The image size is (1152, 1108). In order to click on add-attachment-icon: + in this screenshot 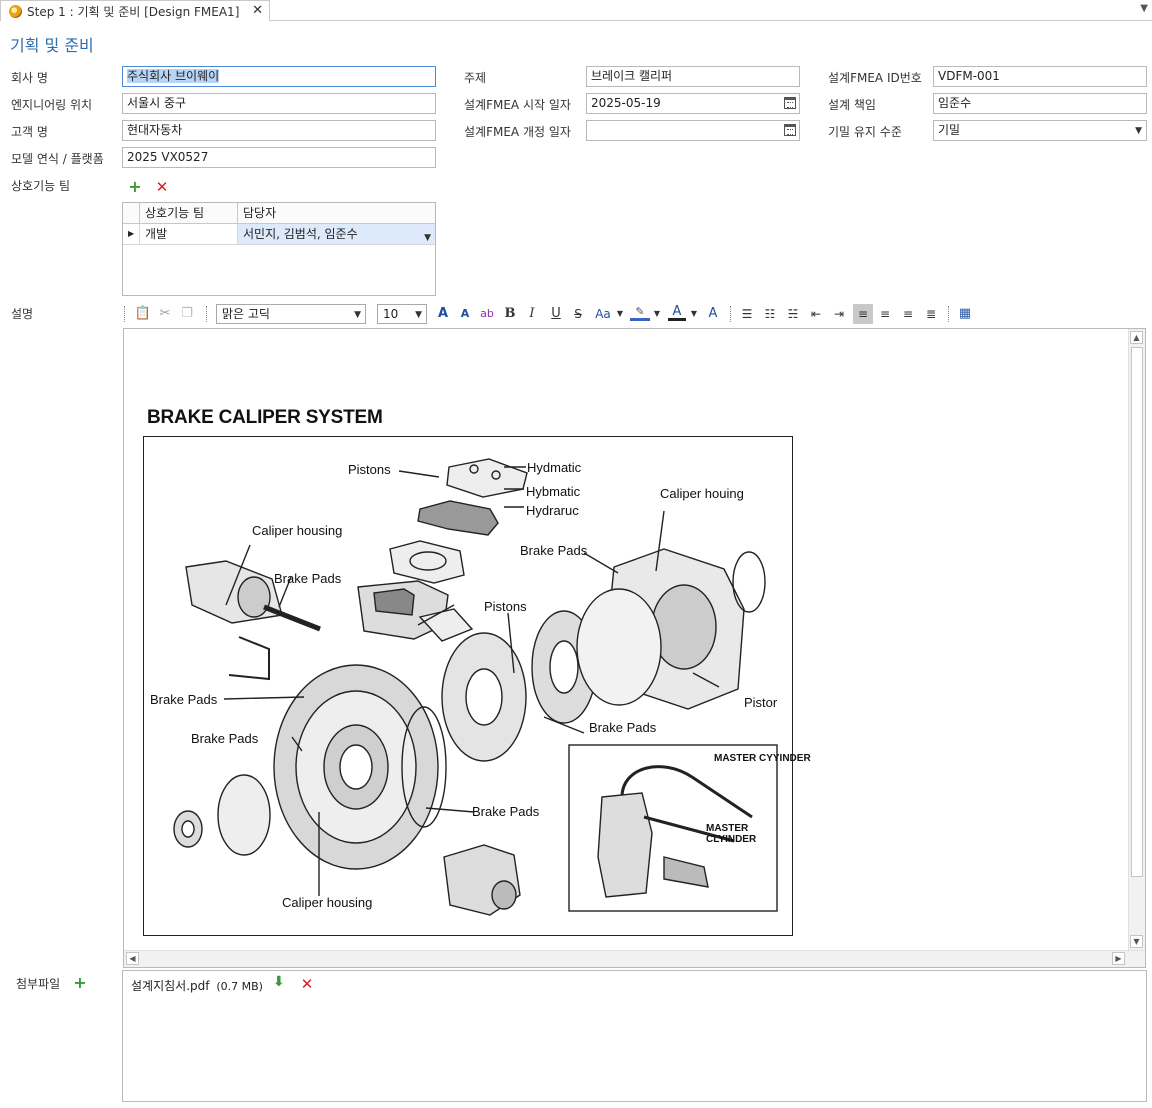, I will do `click(80, 983)`.